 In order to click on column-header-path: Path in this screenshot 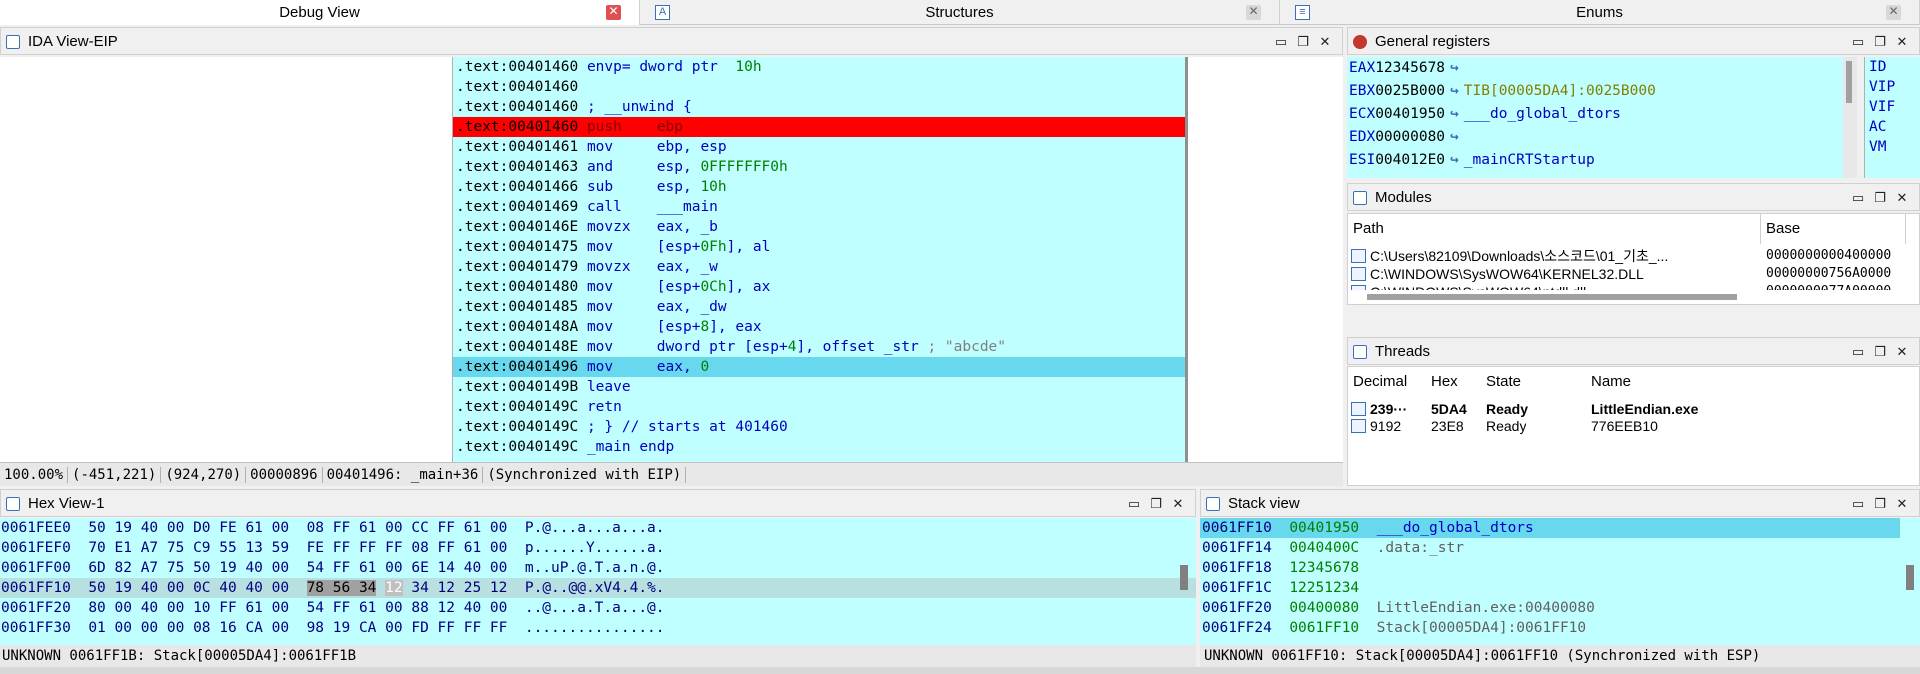, I will do `click(1554, 229)`.